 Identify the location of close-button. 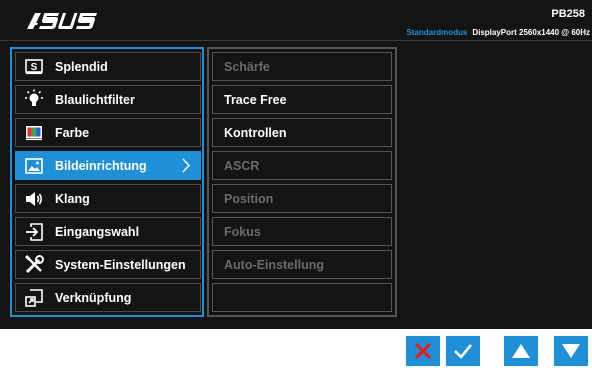
(423, 351).